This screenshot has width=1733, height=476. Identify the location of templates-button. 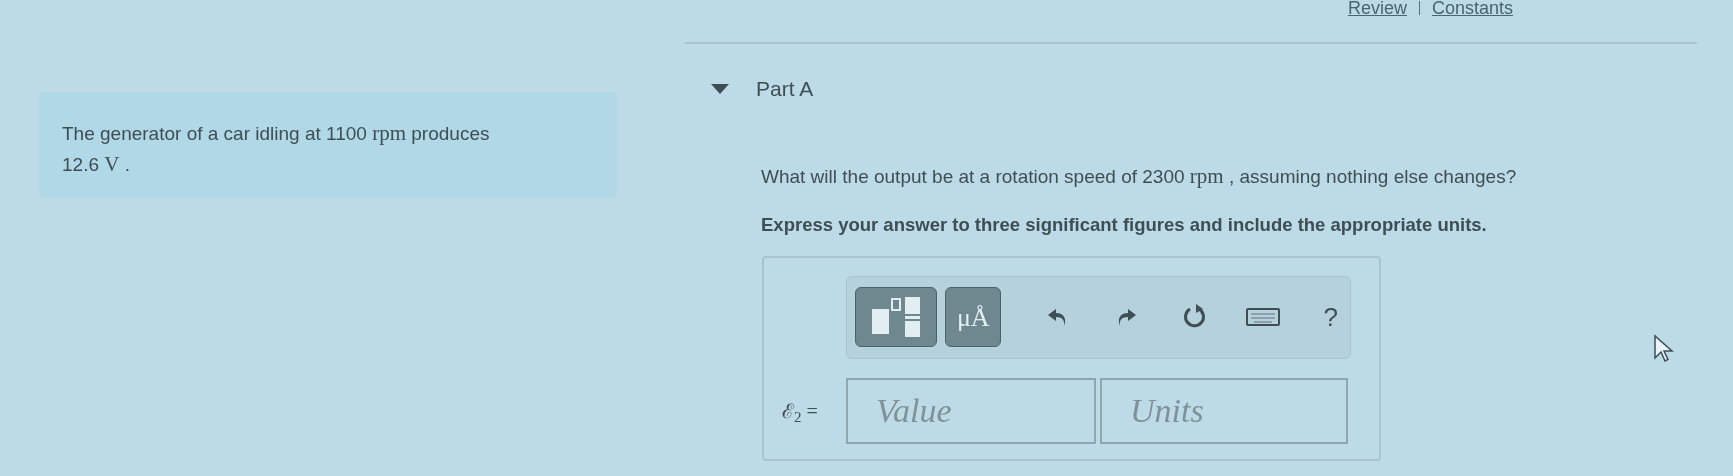
(896, 317).